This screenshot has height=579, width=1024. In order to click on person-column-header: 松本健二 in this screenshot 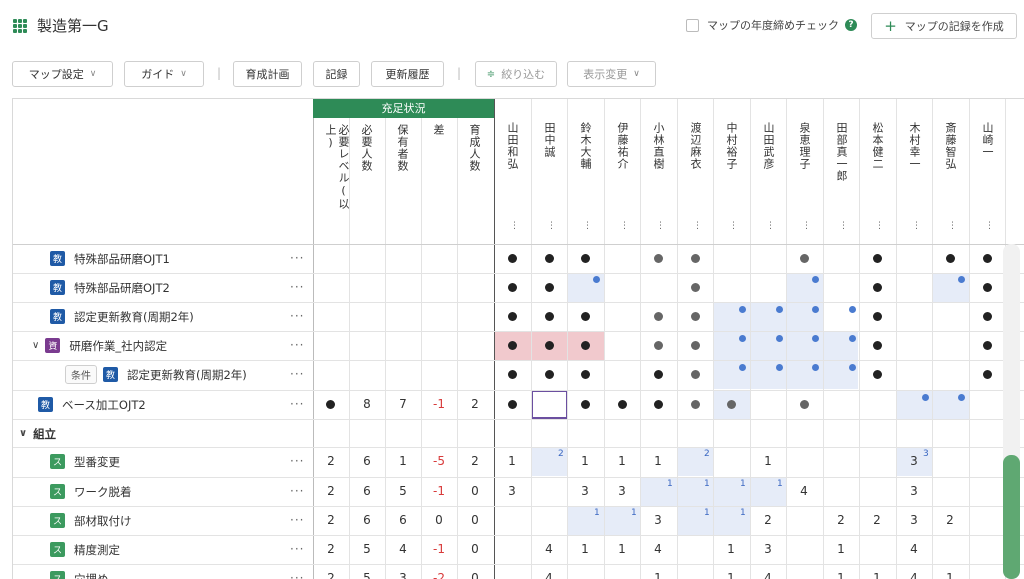, I will do `click(877, 172)`.